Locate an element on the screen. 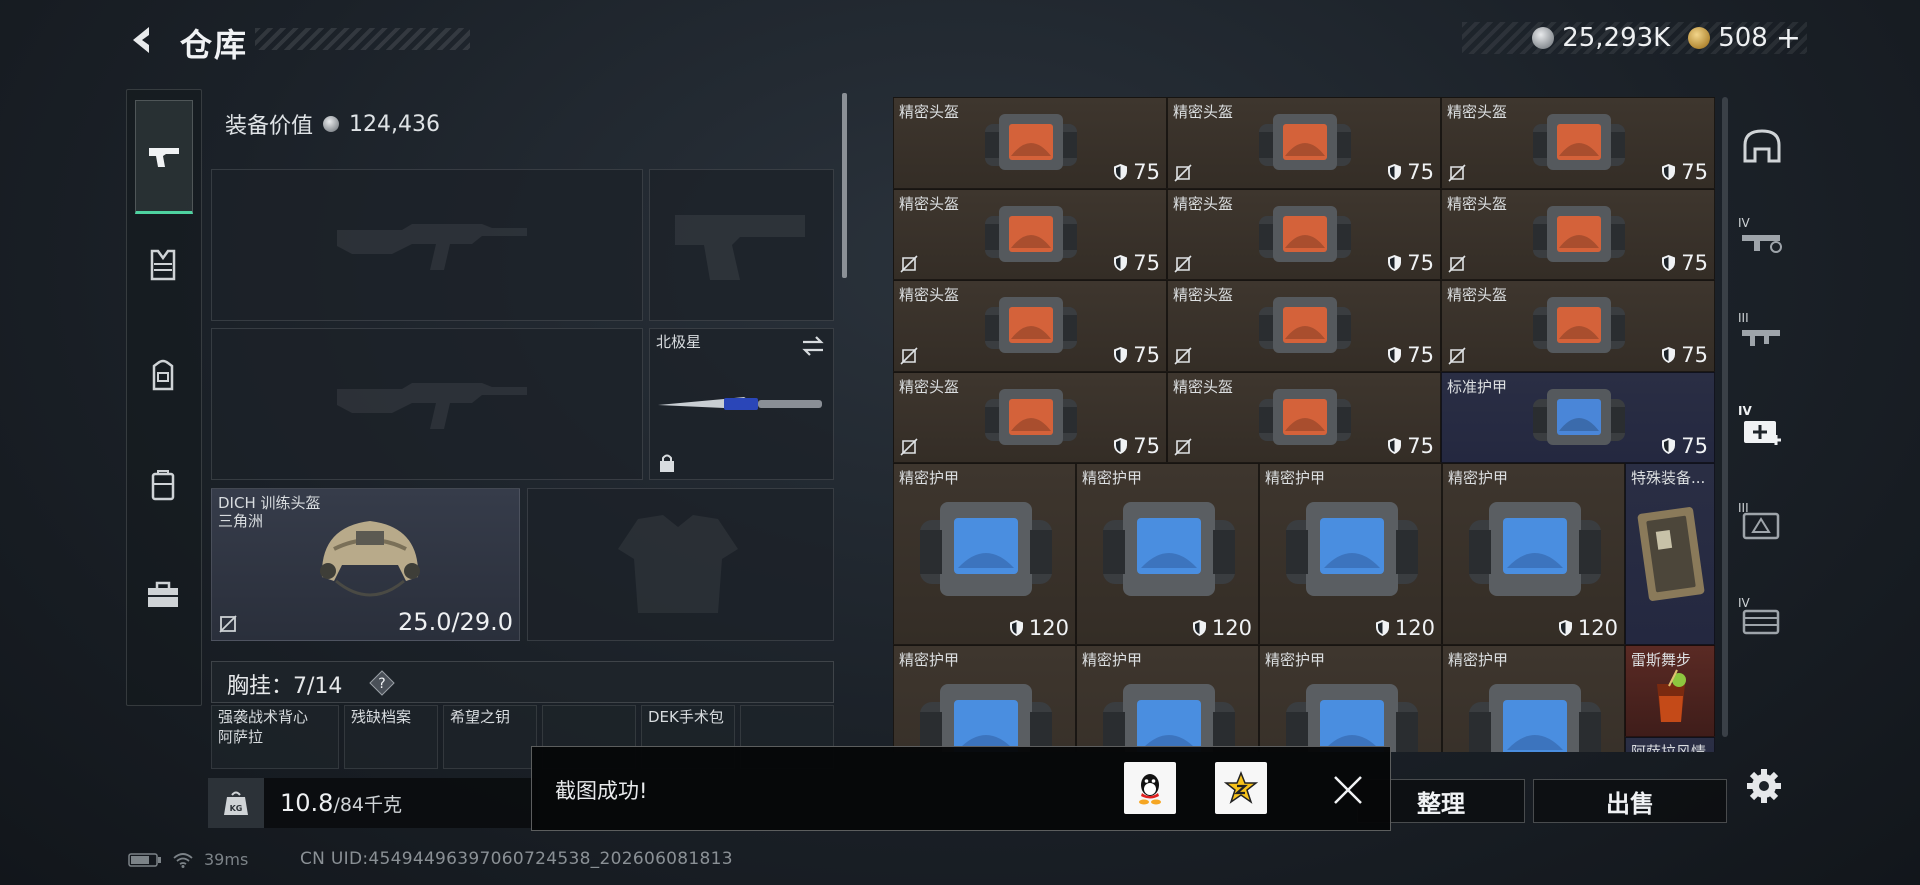 Image resolution: width=1920 pixels, height=885 pixels. category-tab-toolbox is located at coordinates (163, 595).